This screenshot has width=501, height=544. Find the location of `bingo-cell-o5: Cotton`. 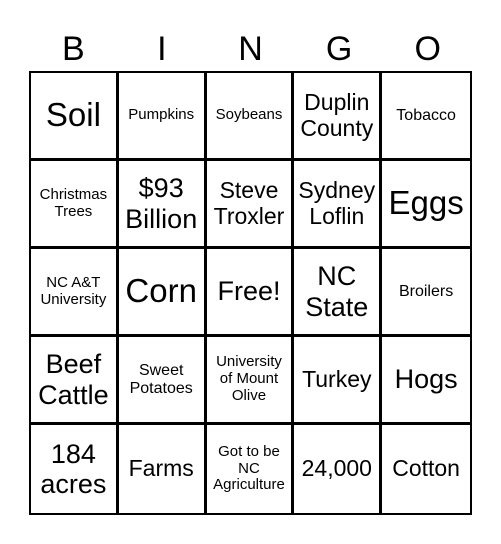

bingo-cell-o5: Cotton is located at coordinates (426, 469).